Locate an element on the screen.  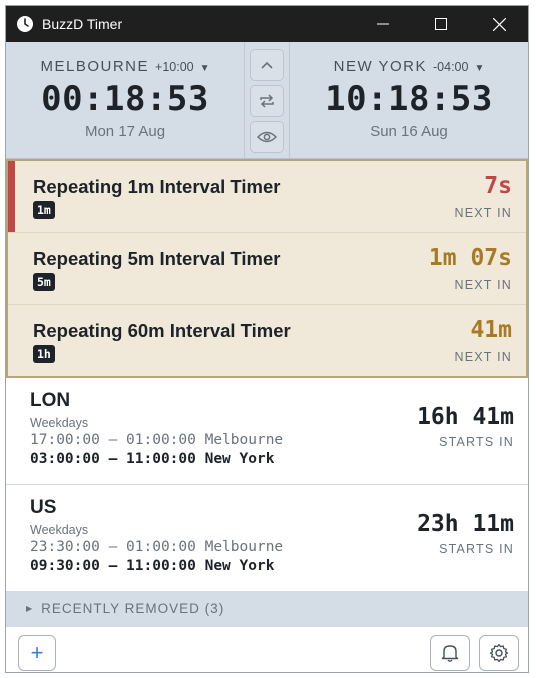
app-clock-icon is located at coordinates (25, 24).